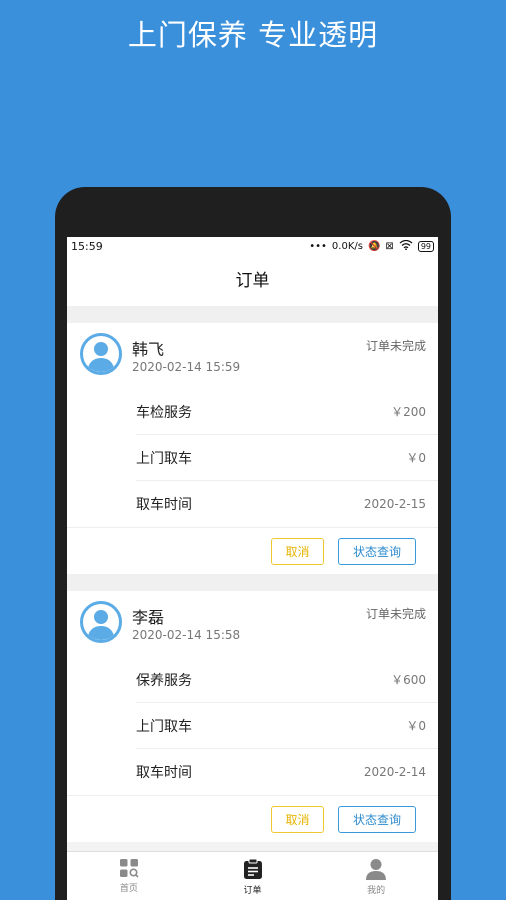  What do you see at coordinates (252, 281) in the screenshot?
I see `page-title: 订单` at bounding box center [252, 281].